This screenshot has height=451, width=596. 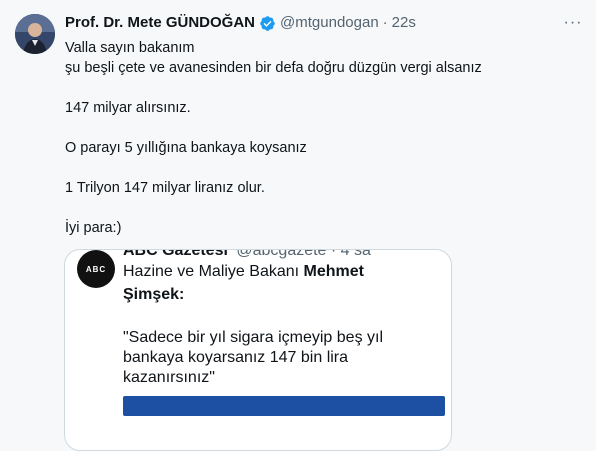 What do you see at coordinates (404, 23) in the screenshot?
I see `tweet-timestamp: 22s` at bounding box center [404, 23].